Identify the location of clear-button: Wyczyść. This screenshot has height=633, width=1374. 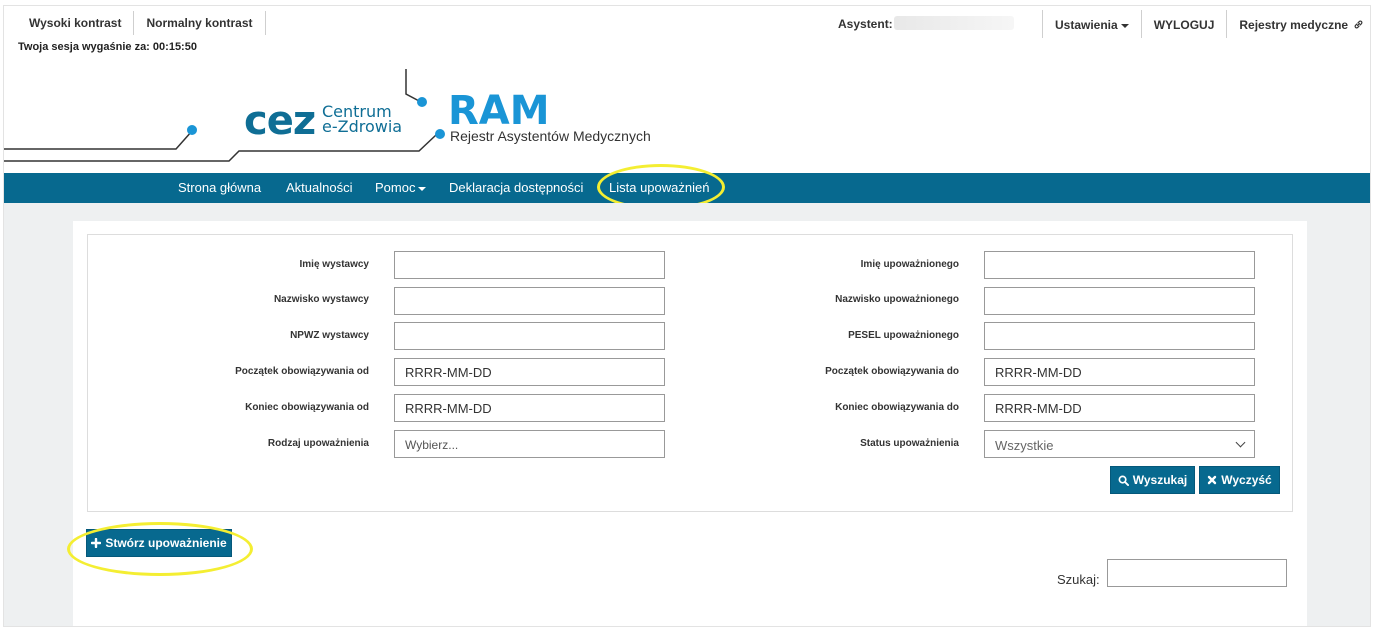
(1239, 480).